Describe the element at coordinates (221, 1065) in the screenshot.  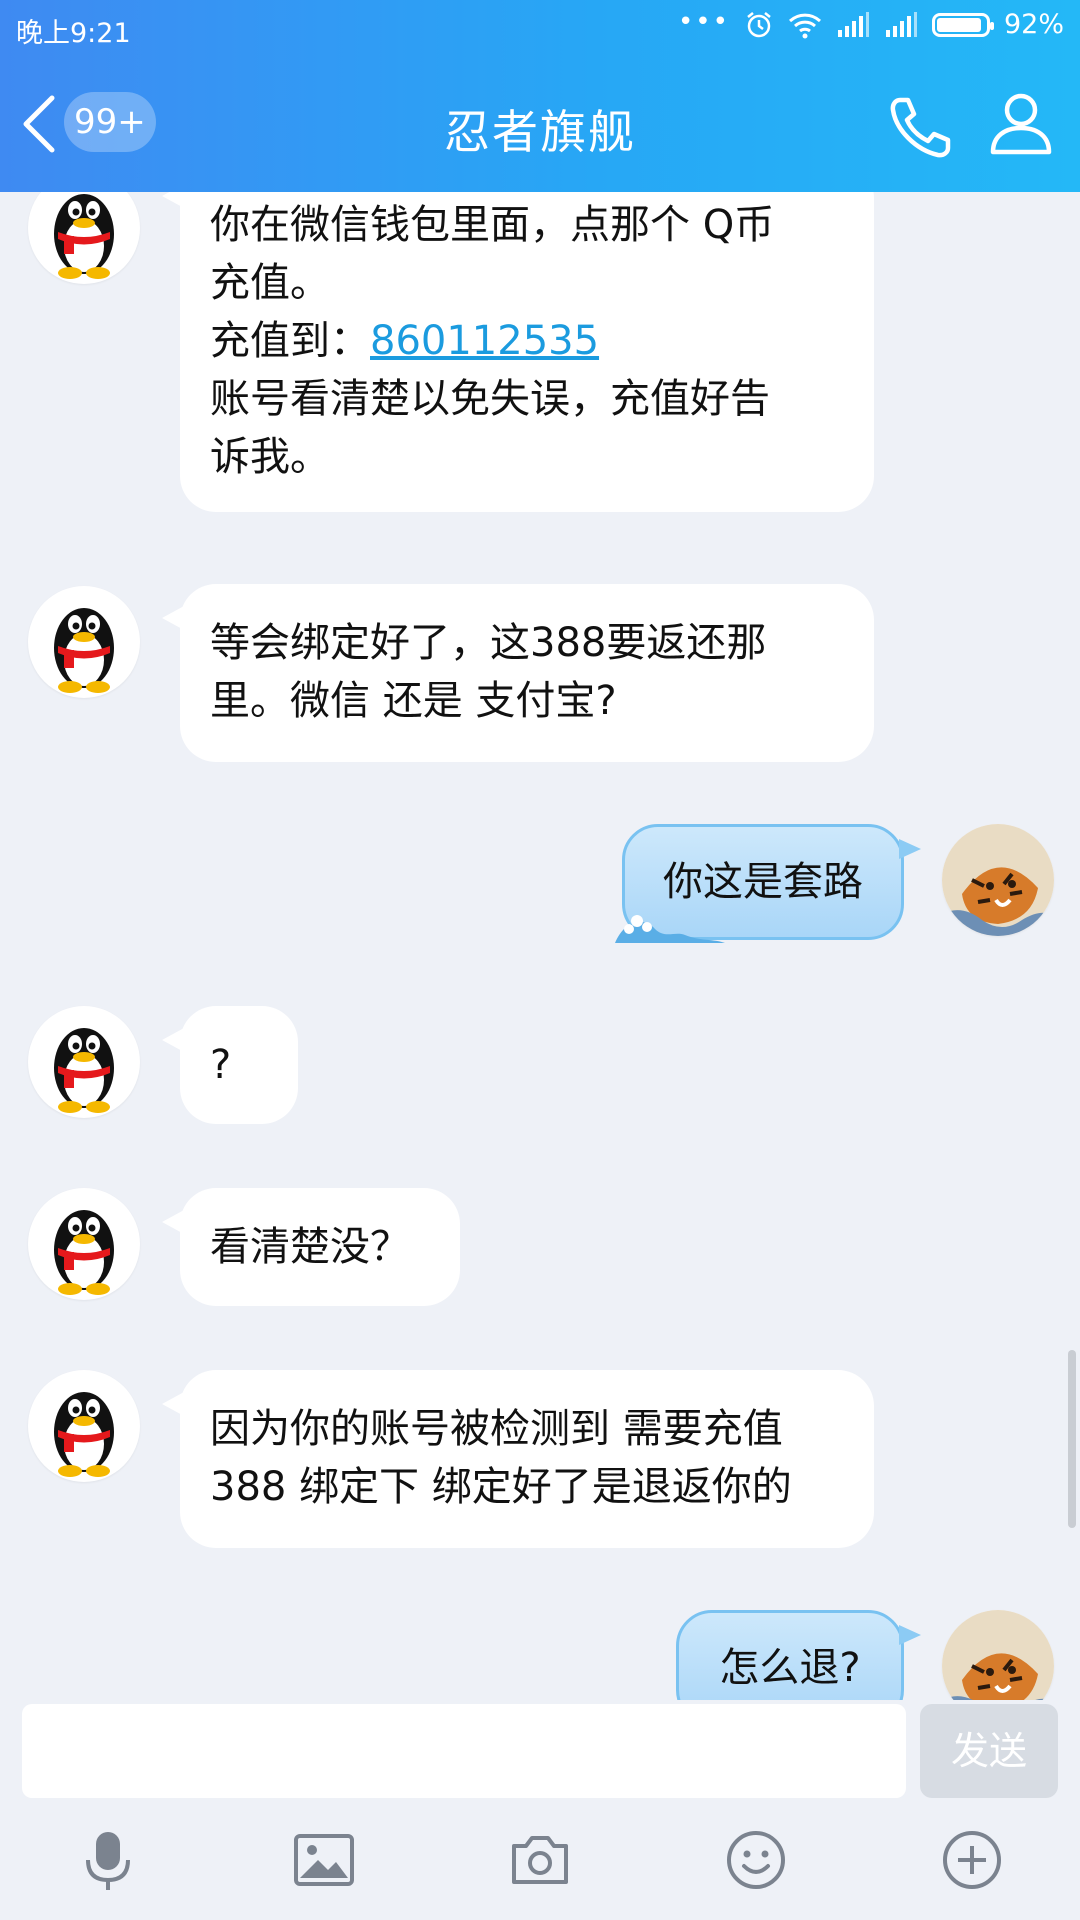
I see `message-text: ?` at that location.